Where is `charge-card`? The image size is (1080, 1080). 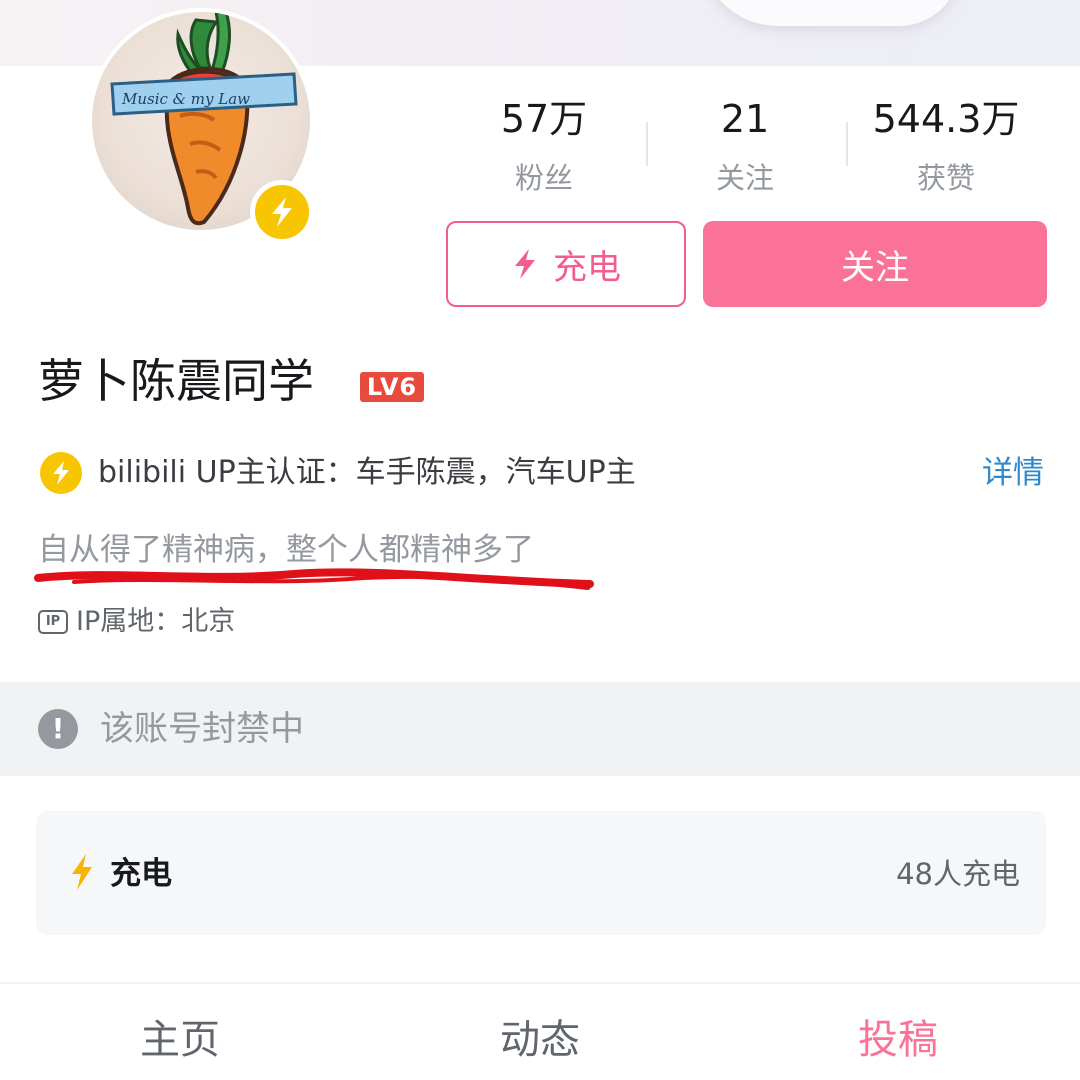
charge-card is located at coordinates (541, 873).